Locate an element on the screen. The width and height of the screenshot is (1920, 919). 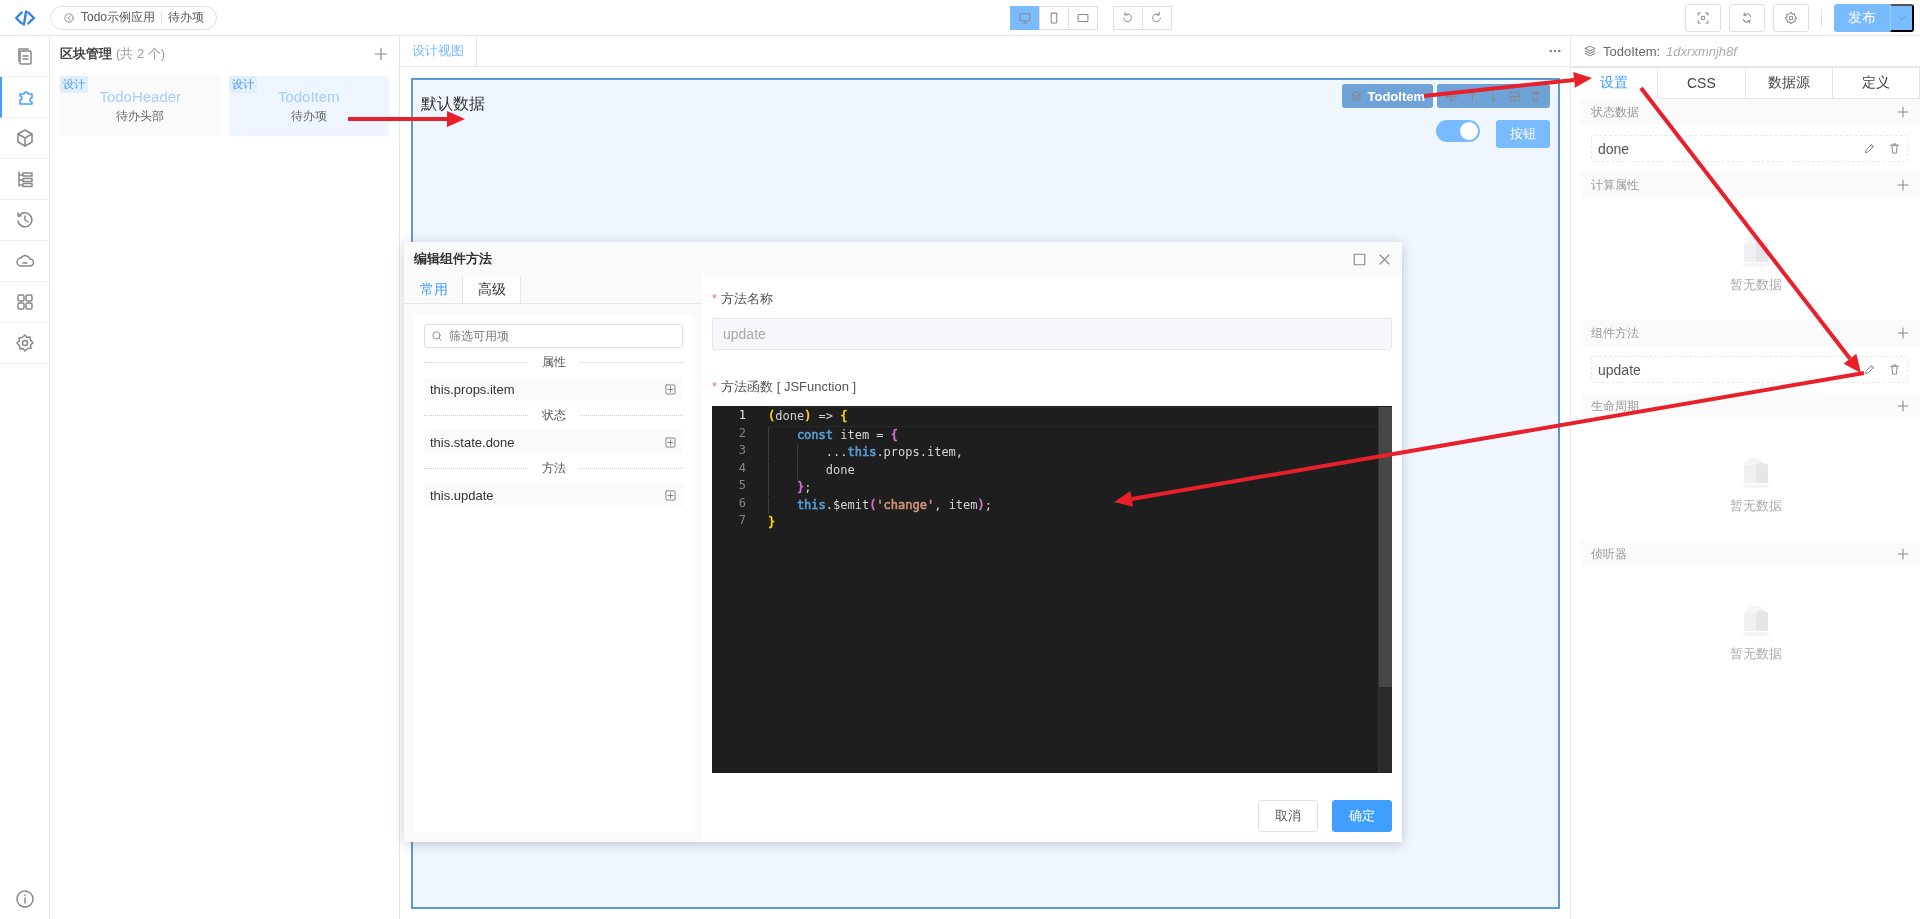
block-name: TodoHeader is located at coordinates (140, 96).